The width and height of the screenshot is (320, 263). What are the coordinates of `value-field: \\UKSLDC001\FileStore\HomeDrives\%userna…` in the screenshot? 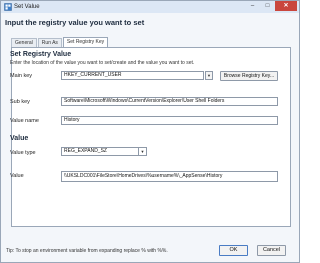 It's located at (169, 176).